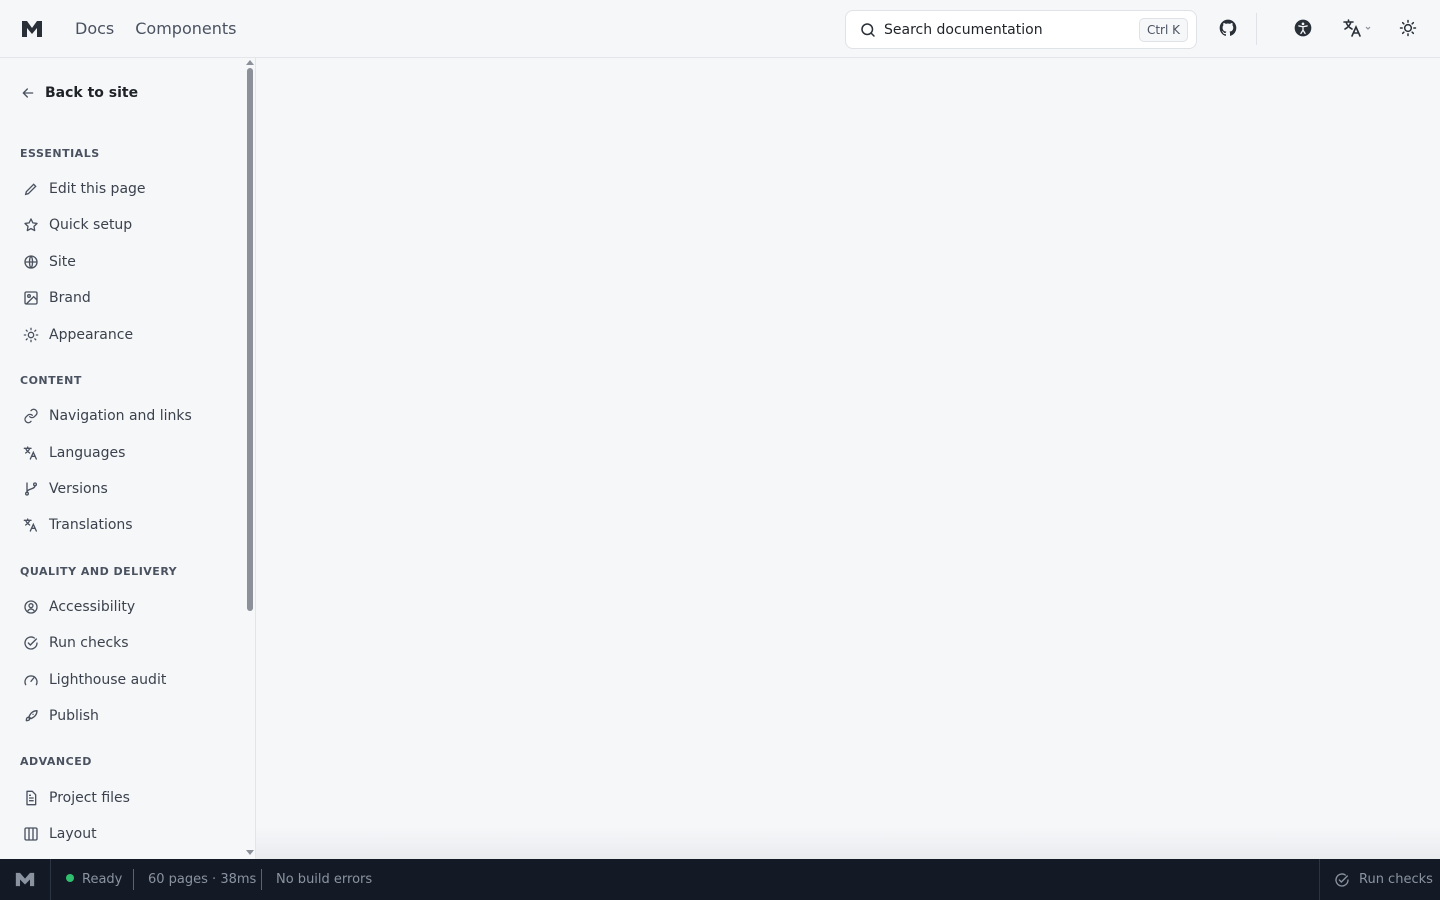  I want to click on section-title-essentials: ESSENTIALS, so click(60, 153).